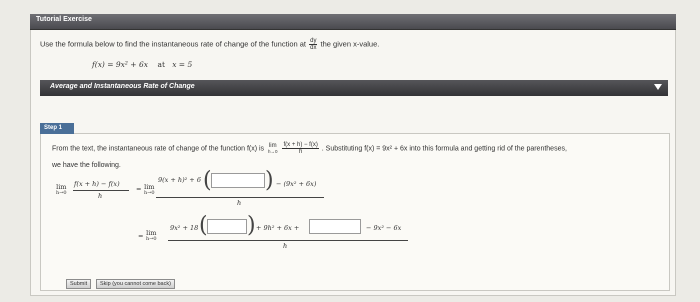  Describe the element at coordinates (149, 189) in the screenshot. I see `row1-rhs-lim: lim h→0` at that location.